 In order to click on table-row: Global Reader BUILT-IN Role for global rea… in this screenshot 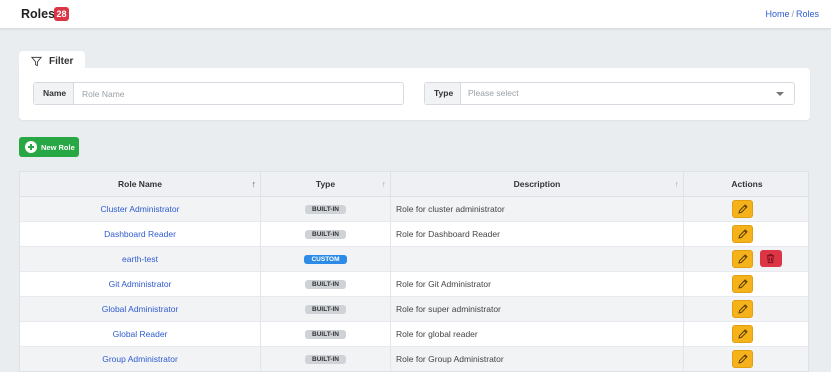, I will do `click(414, 334)`.